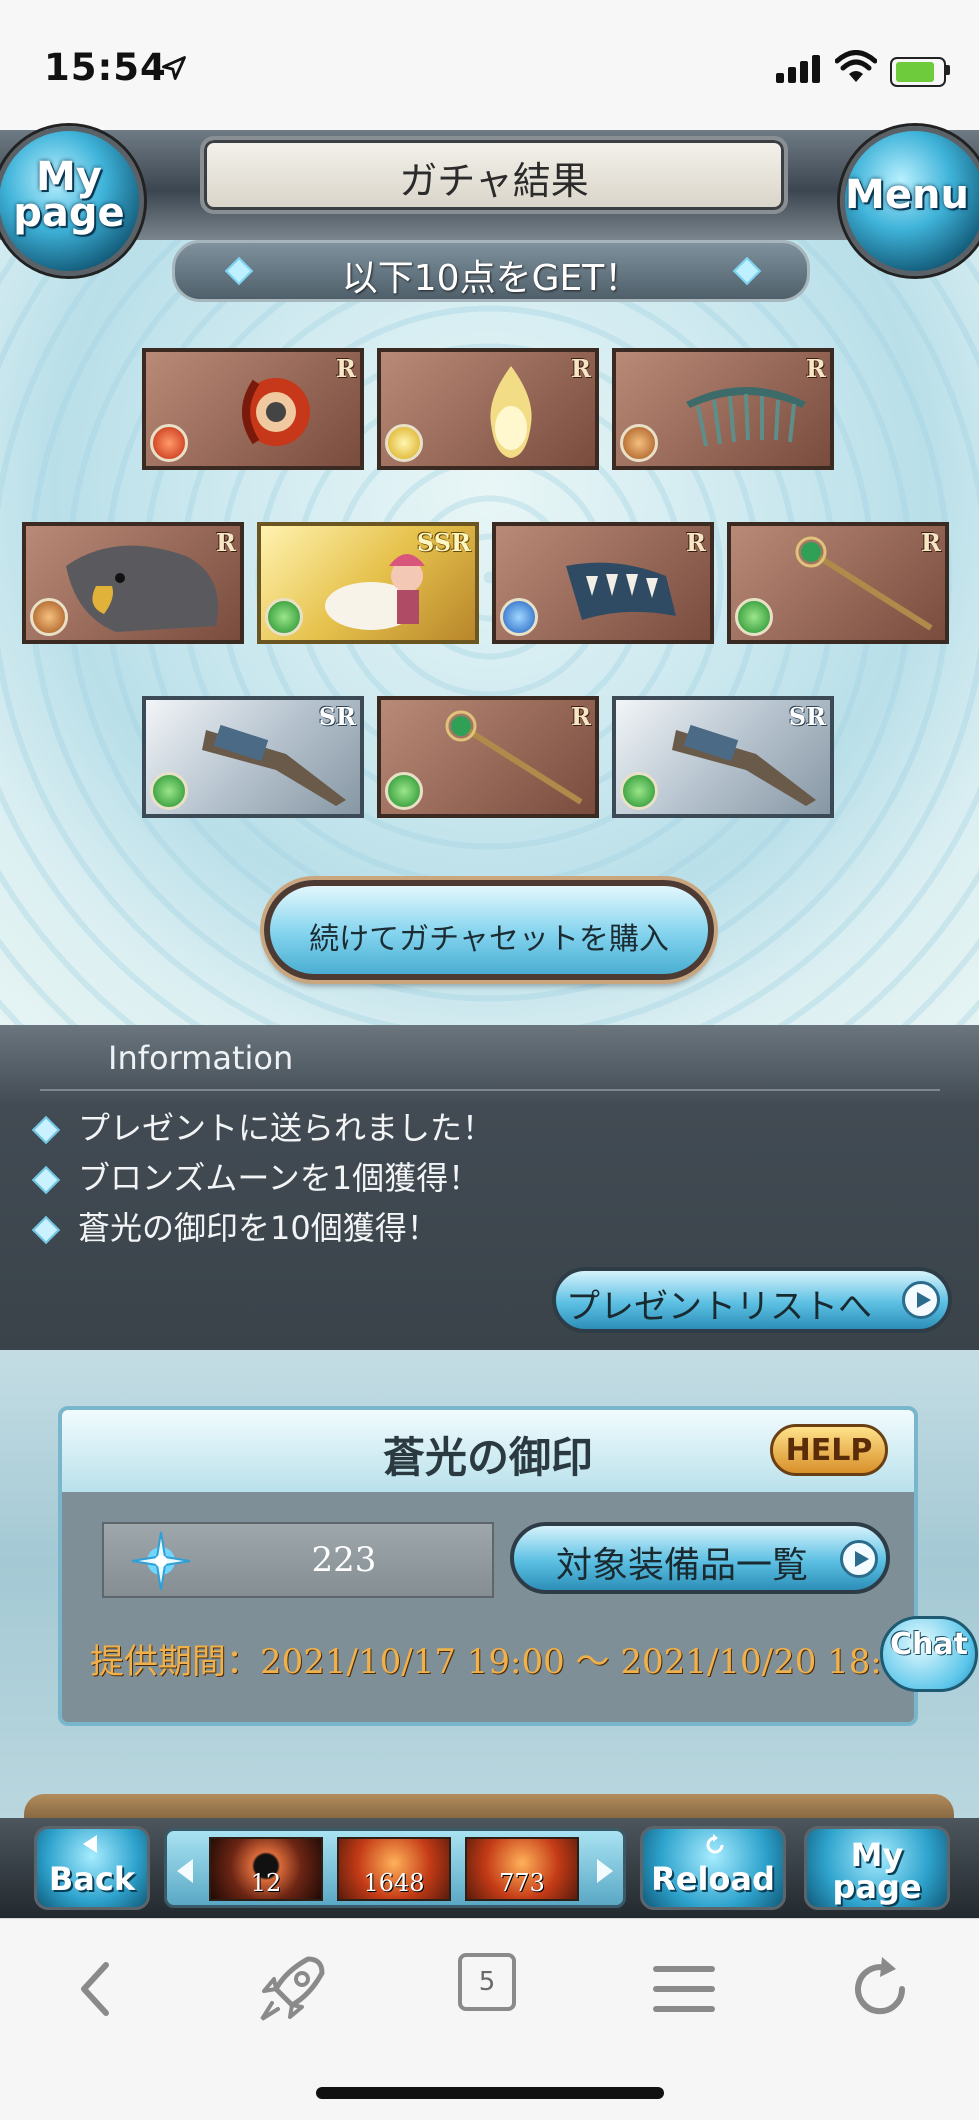 Image resolution: width=979 pixels, height=2120 pixels. I want to click on seal-count-box: 223, so click(298, 1560).